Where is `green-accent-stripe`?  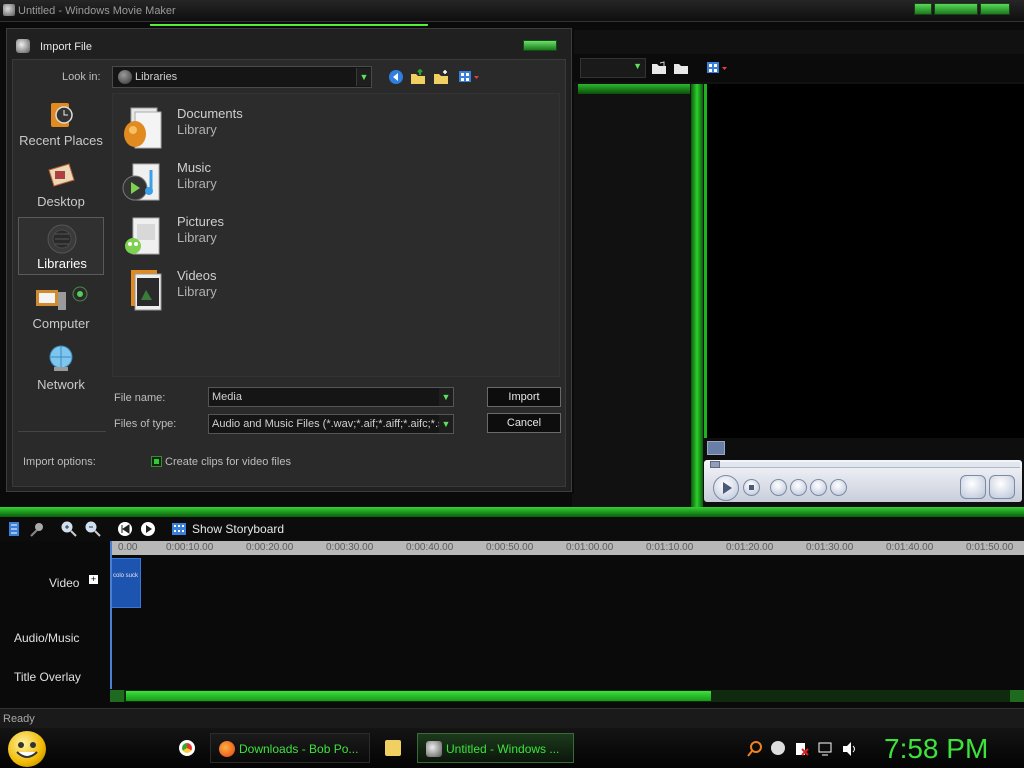
green-accent-stripe is located at coordinates (634, 89).